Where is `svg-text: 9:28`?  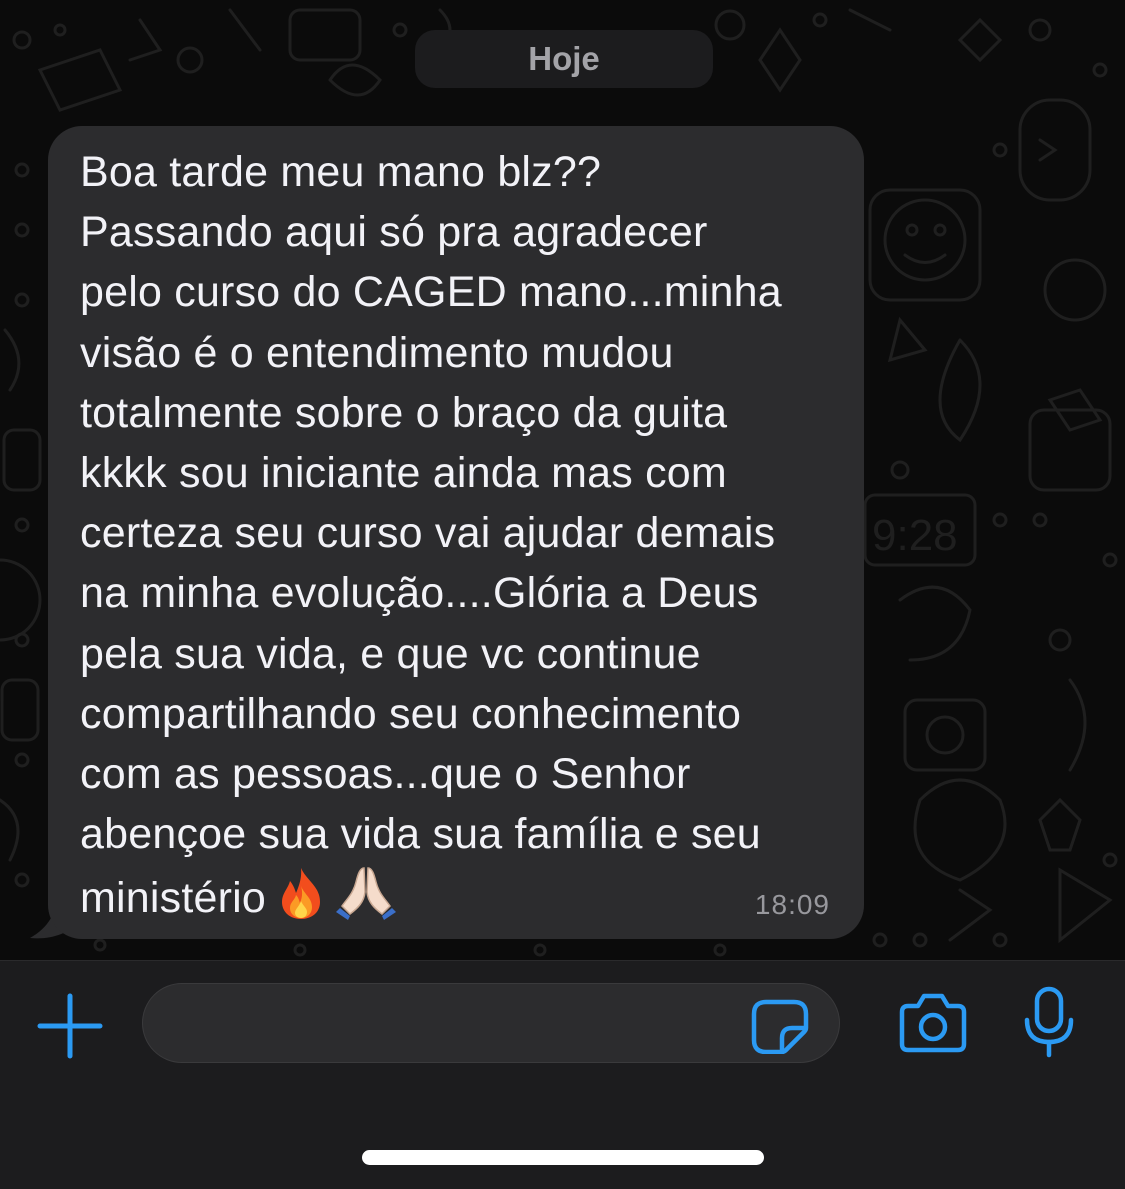 svg-text: 9:28 is located at coordinates (915, 535).